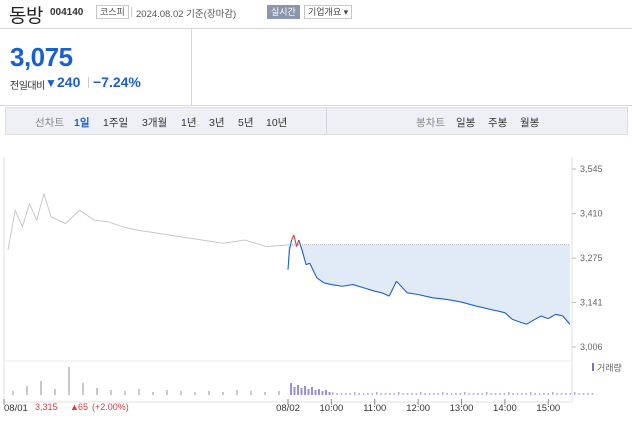  I want to click on y-tick-label: 3,410, so click(591, 214).